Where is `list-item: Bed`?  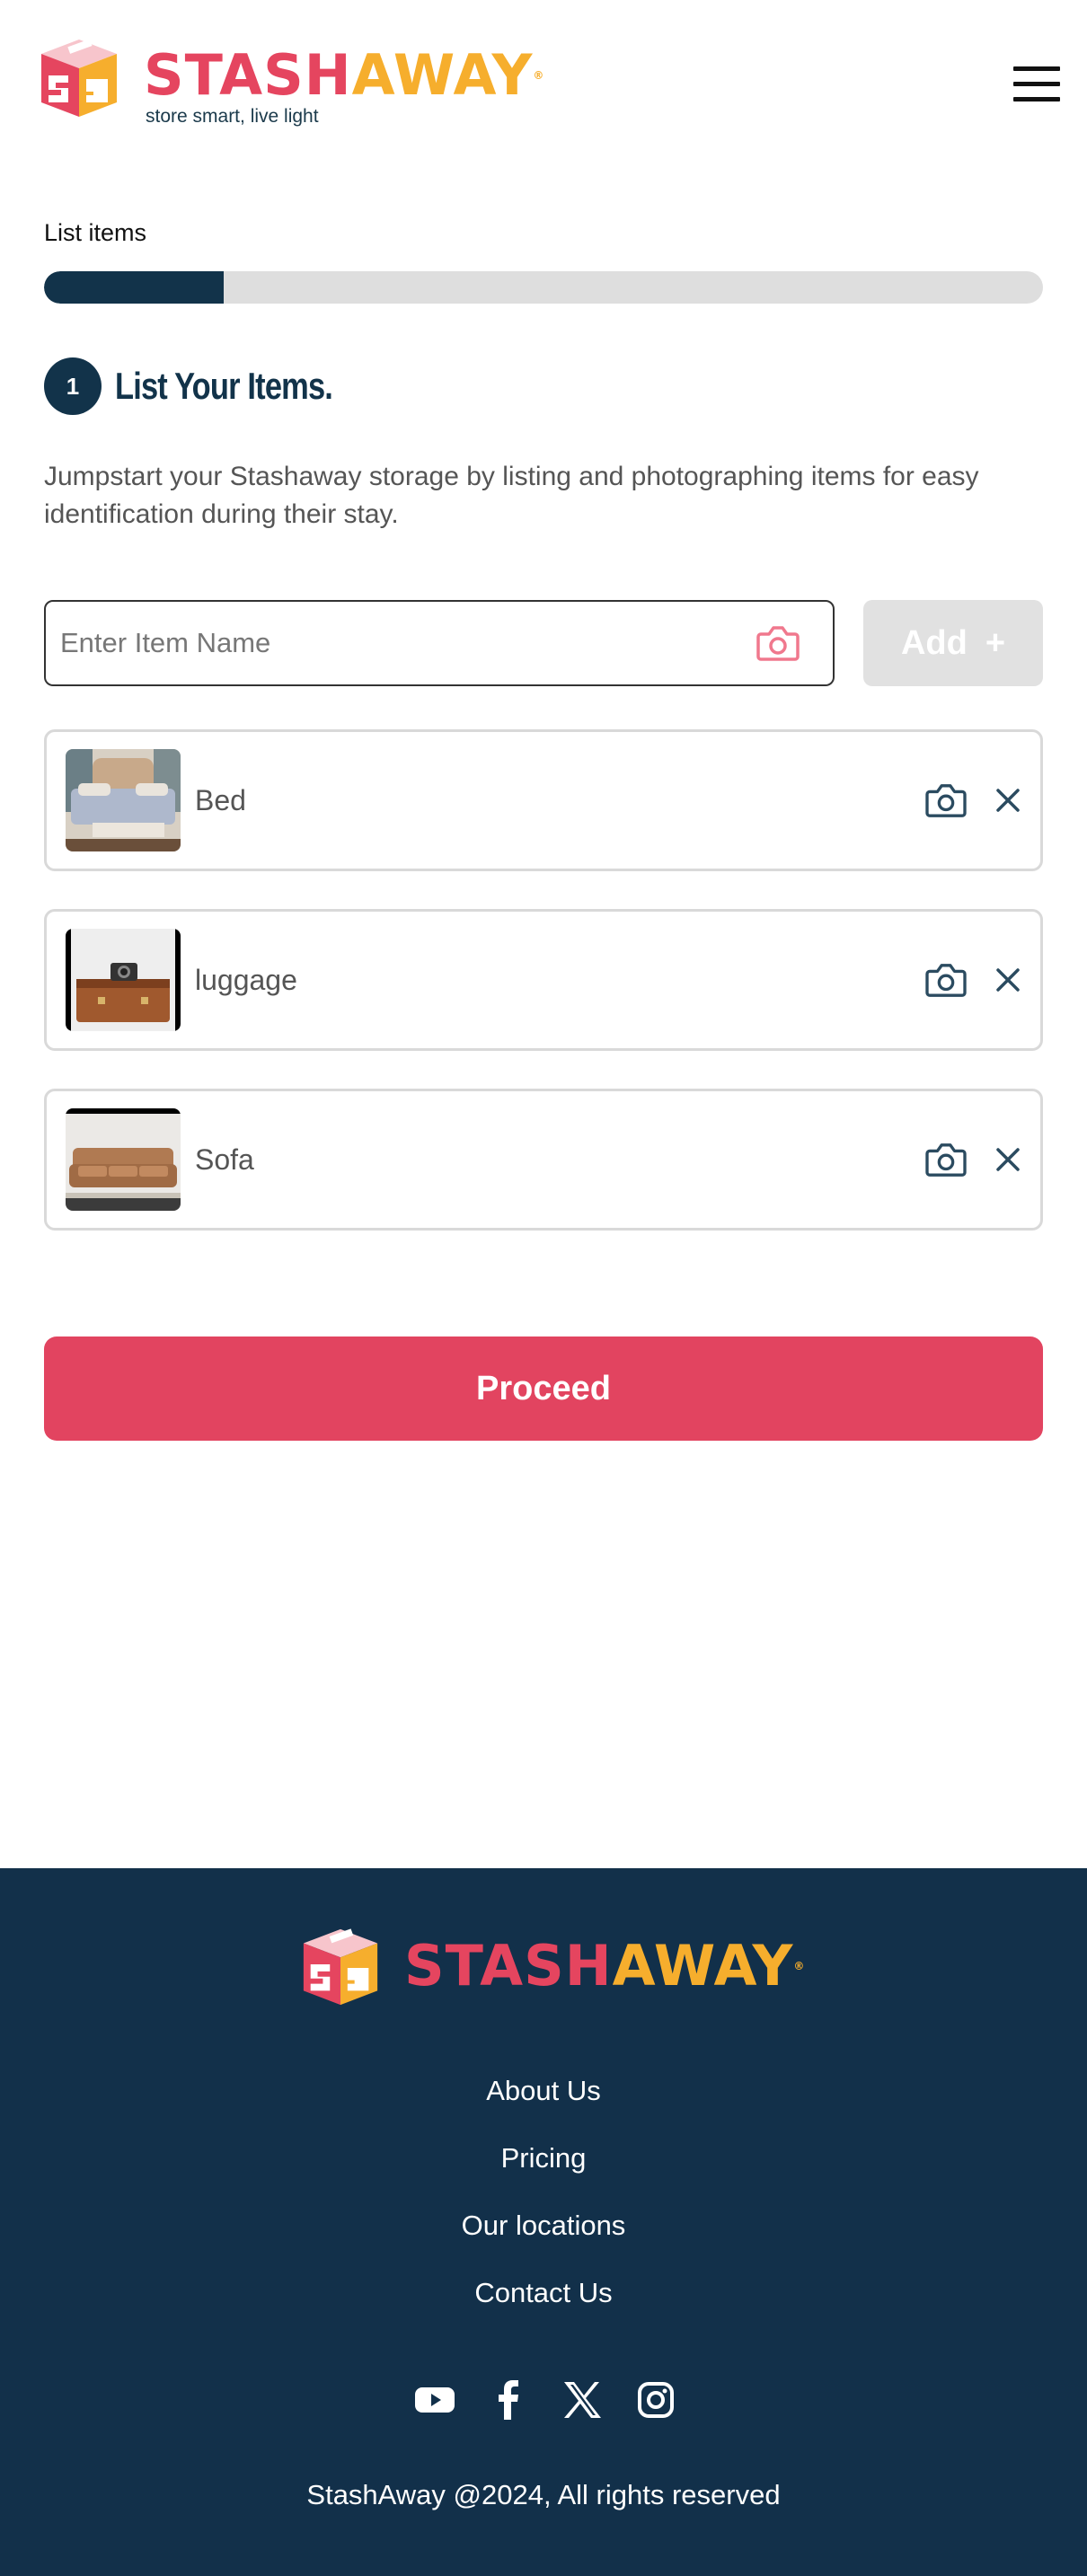 list-item: Bed is located at coordinates (543, 800).